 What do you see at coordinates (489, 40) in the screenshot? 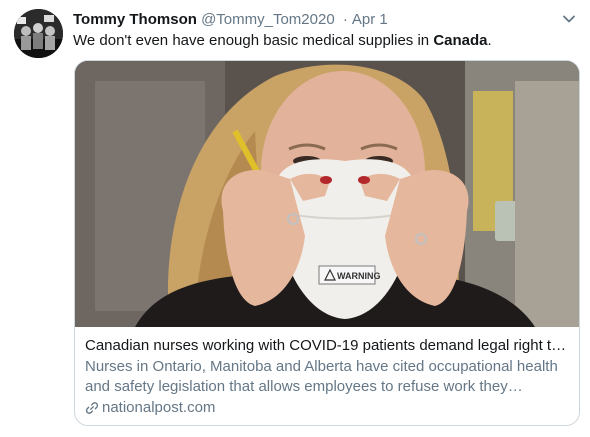
I see `tweet-text-suffix: .` at bounding box center [489, 40].